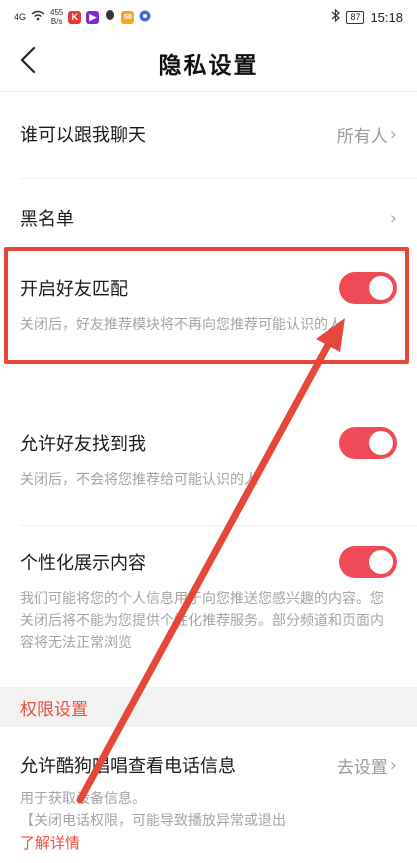  What do you see at coordinates (336, 16) in the screenshot?
I see `bluetooth-icon` at bounding box center [336, 16].